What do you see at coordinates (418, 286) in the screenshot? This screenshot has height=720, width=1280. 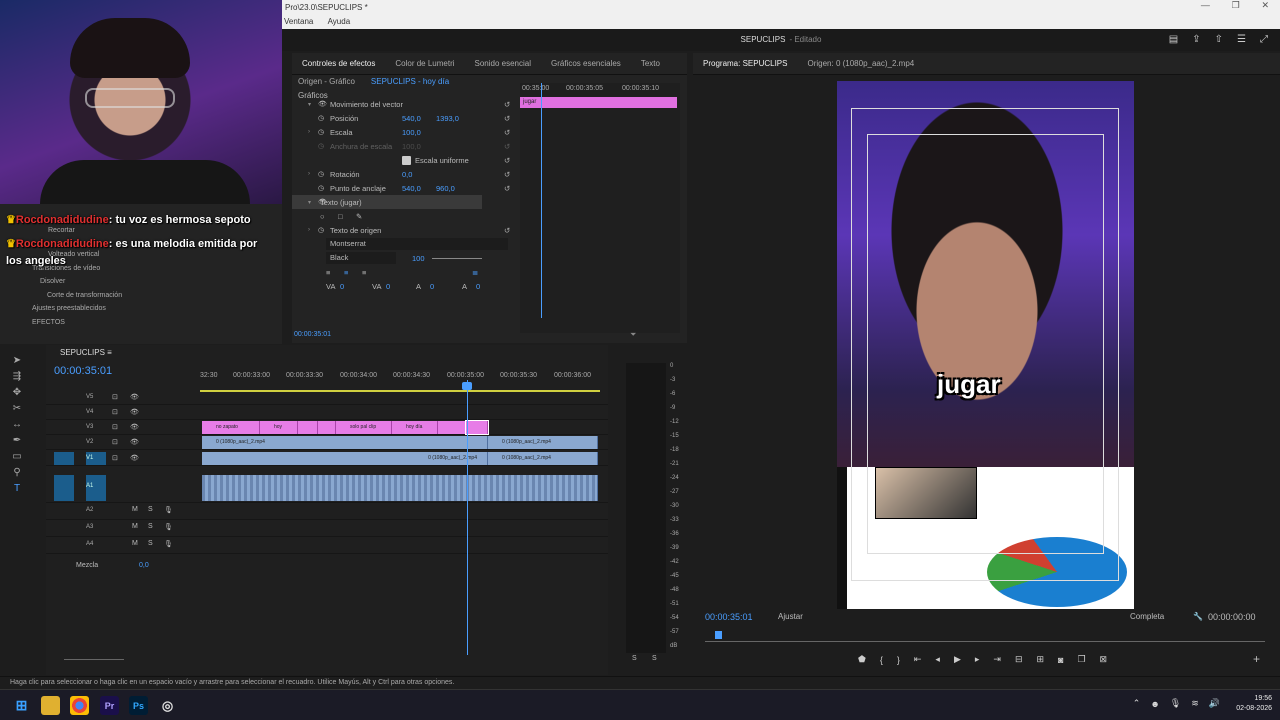 I see `leading-icon: A` at bounding box center [418, 286].